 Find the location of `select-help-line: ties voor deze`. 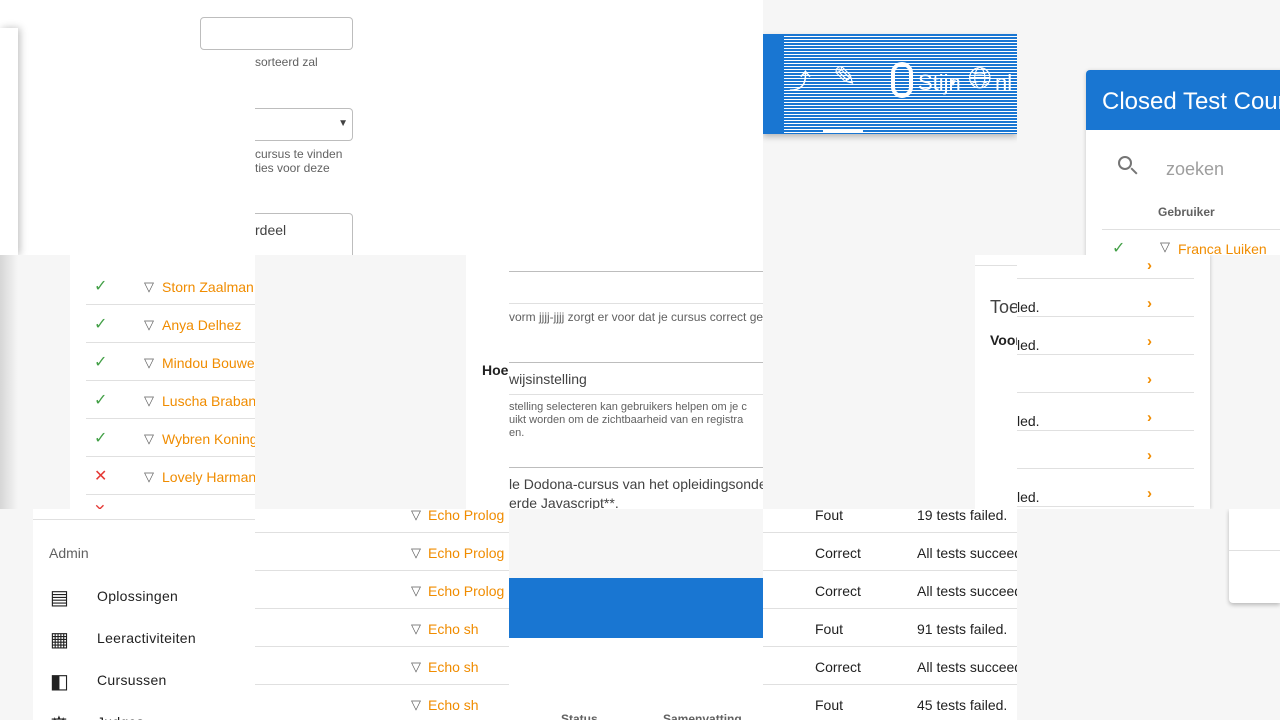

select-help-line: ties voor deze is located at coordinates (292, 168).